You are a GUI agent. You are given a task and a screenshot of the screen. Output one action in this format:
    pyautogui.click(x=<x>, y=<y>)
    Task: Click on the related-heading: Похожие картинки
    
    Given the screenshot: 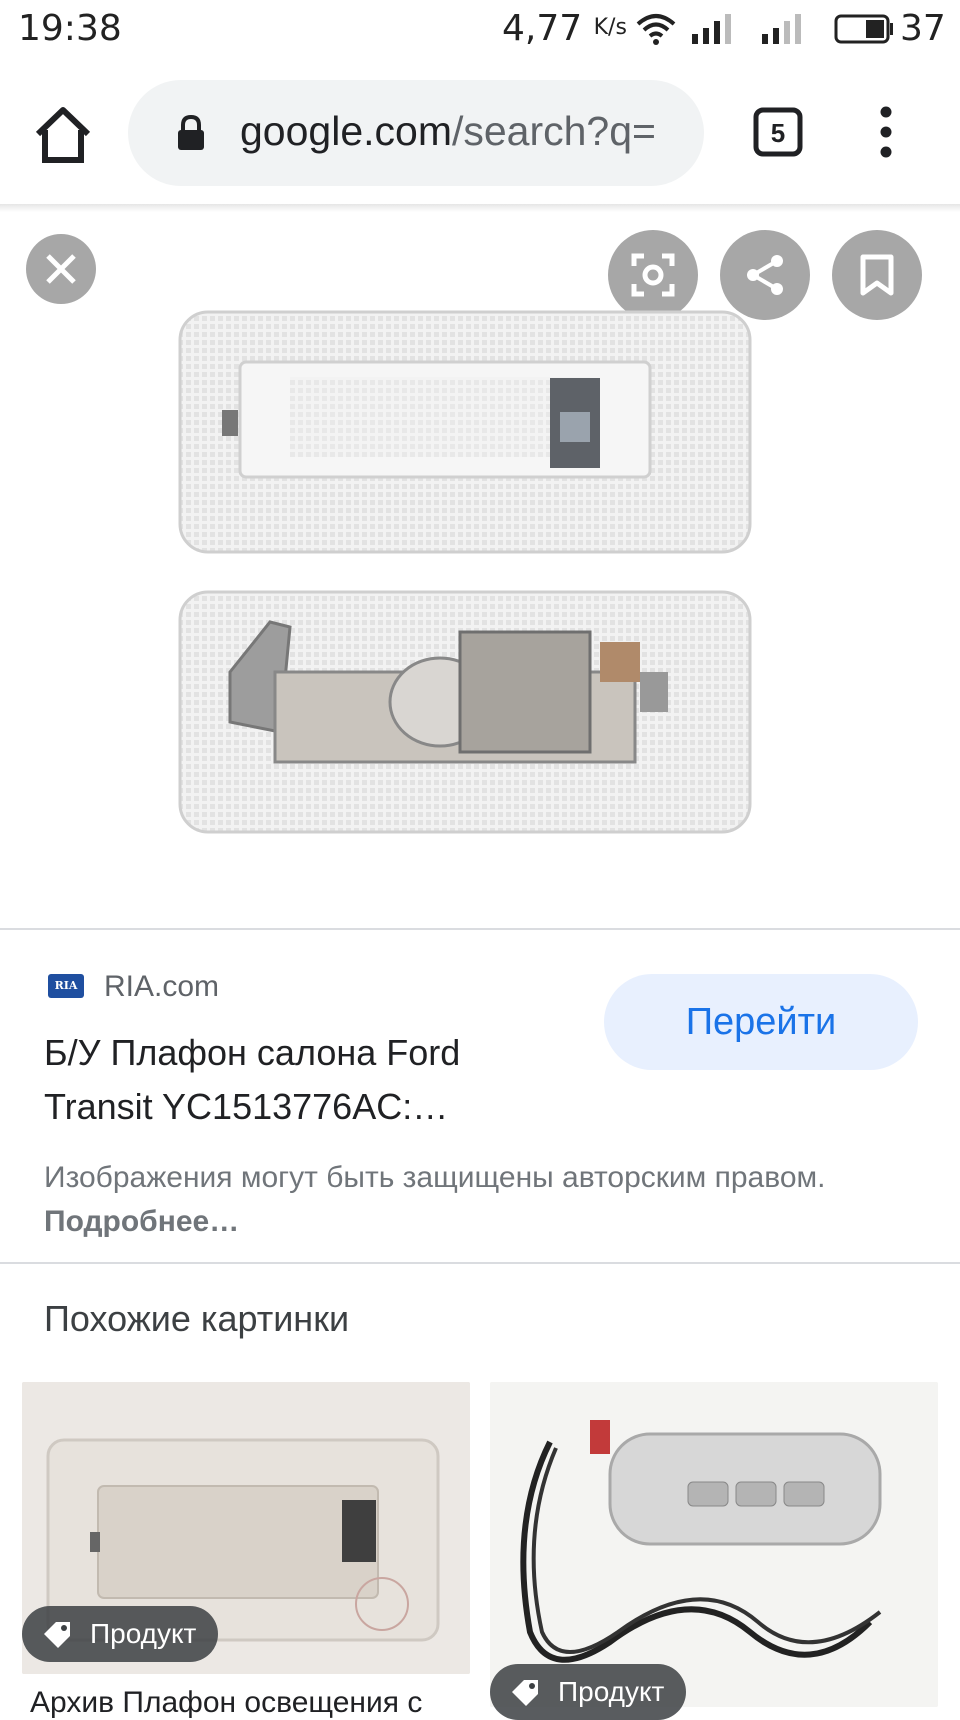 What is the action you would take?
    pyautogui.click(x=197, y=1318)
    